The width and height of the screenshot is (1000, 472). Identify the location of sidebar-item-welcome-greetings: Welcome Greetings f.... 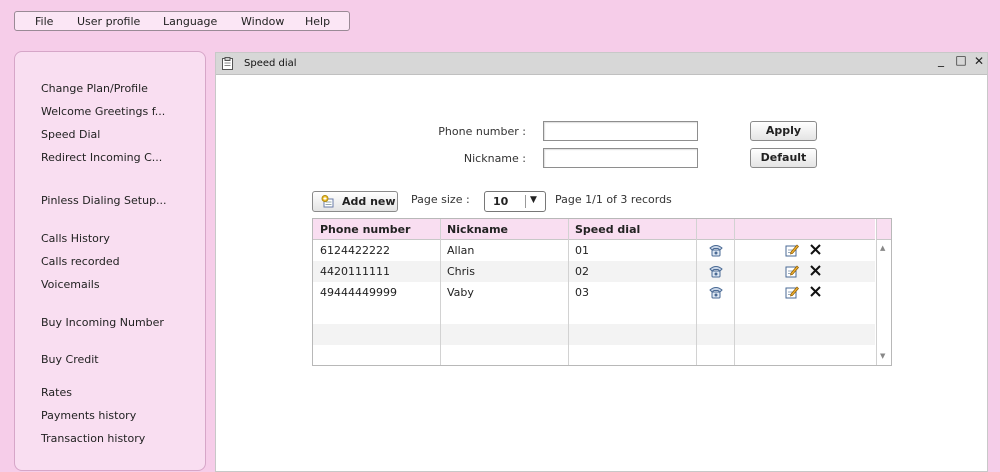
(103, 111).